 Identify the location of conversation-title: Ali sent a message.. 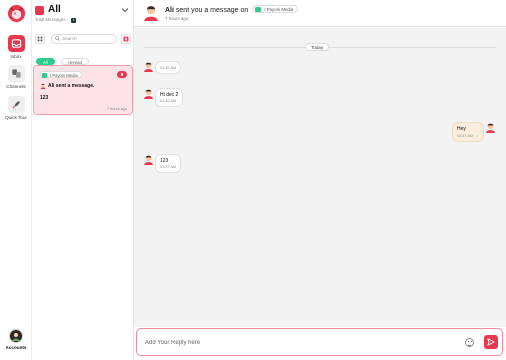
(71, 86).